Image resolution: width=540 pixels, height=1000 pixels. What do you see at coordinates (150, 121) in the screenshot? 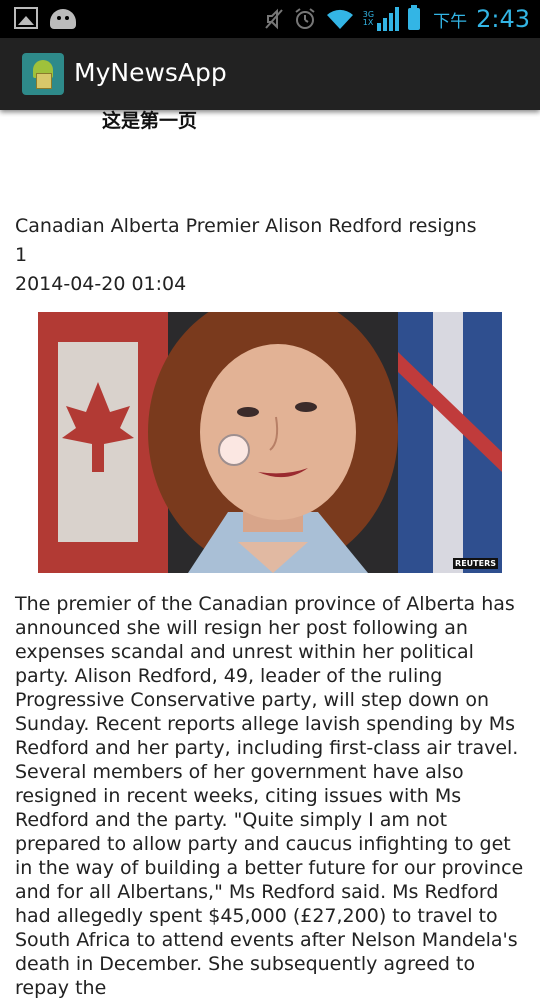
I see `page-header: 这是第一页` at bounding box center [150, 121].